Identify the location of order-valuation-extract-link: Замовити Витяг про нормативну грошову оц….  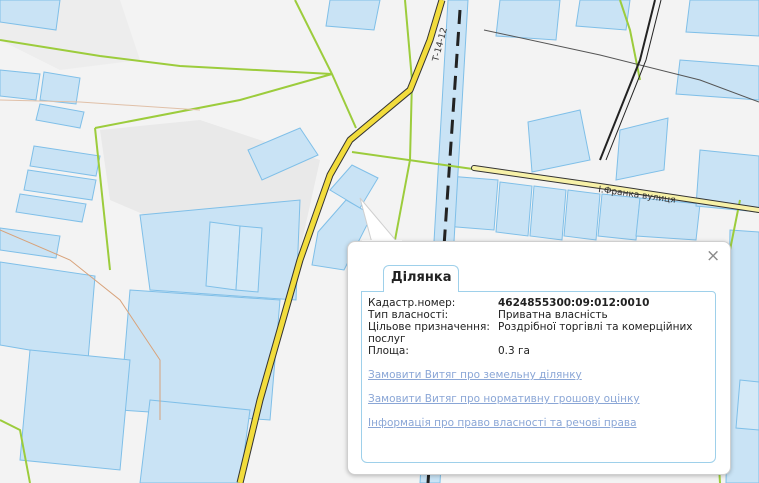
(504, 399).